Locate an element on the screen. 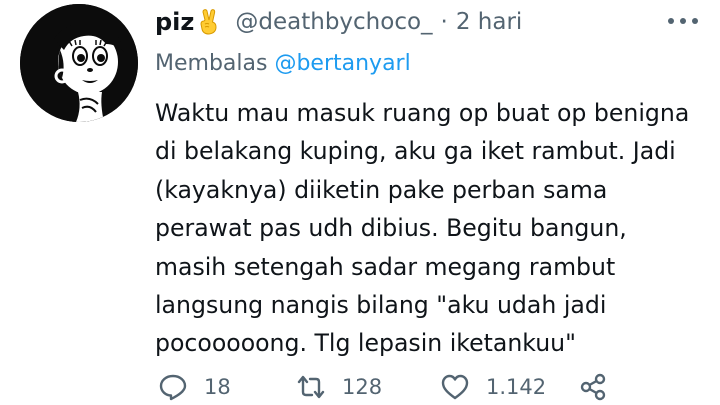 The height and width of the screenshot is (405, 720). tweet-text-line: (kayaknya) diiketin pake perban sama is located at coordinates (381, 189).